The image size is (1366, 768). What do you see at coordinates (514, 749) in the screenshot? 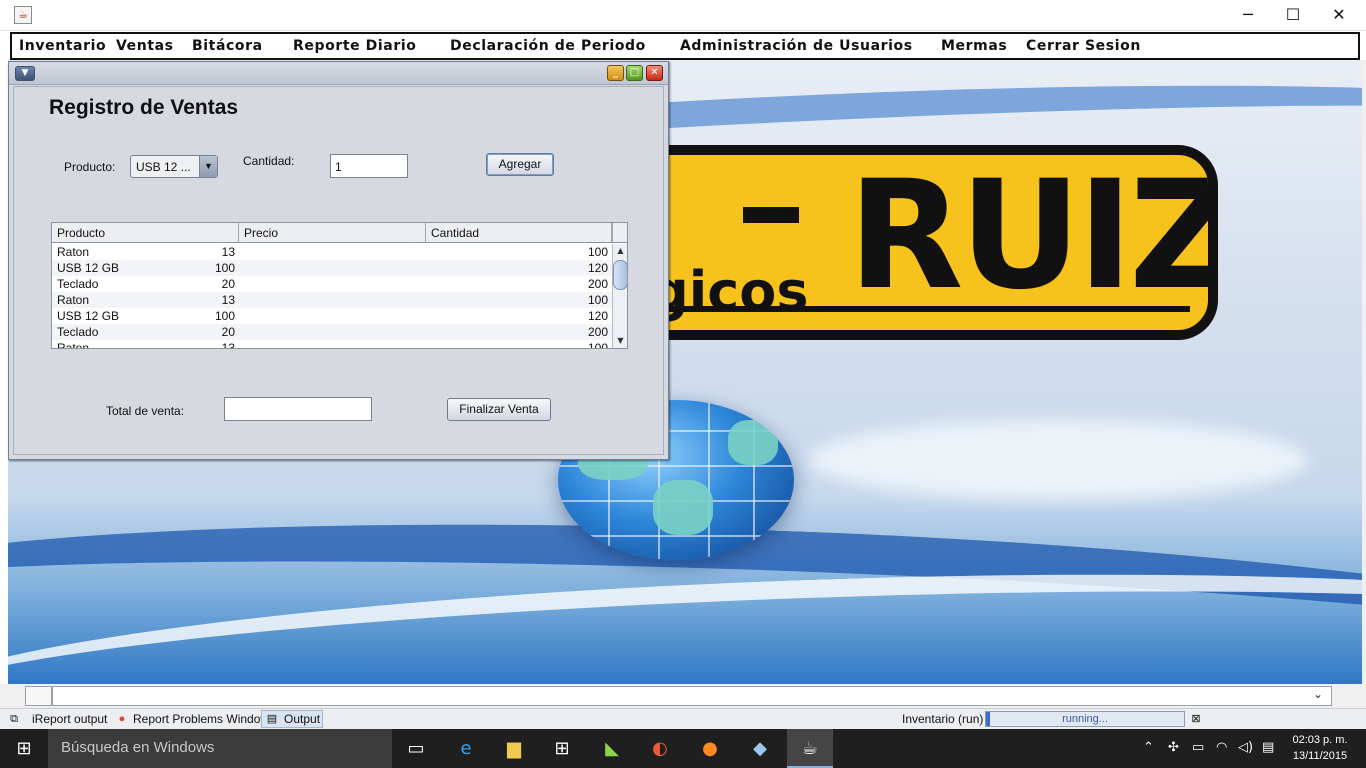
I see `file-explorer-icon: ▆` at bounding box center [514, 749].